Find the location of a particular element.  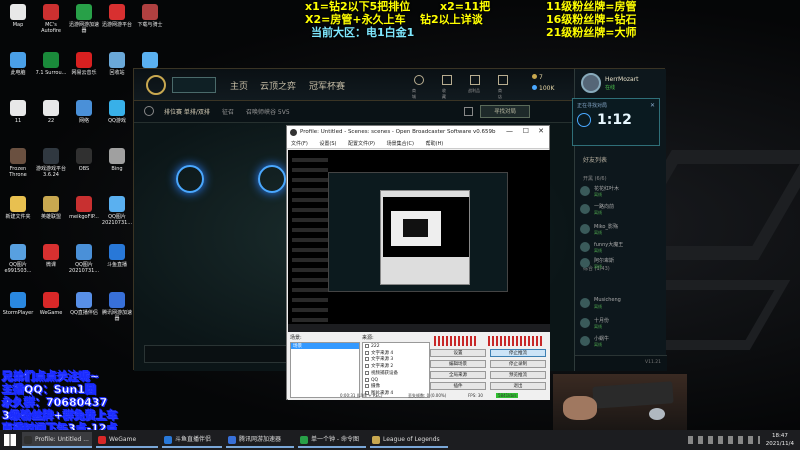

desktop-icon: QQ直播伴侣 is located at coordinates (84, 304).